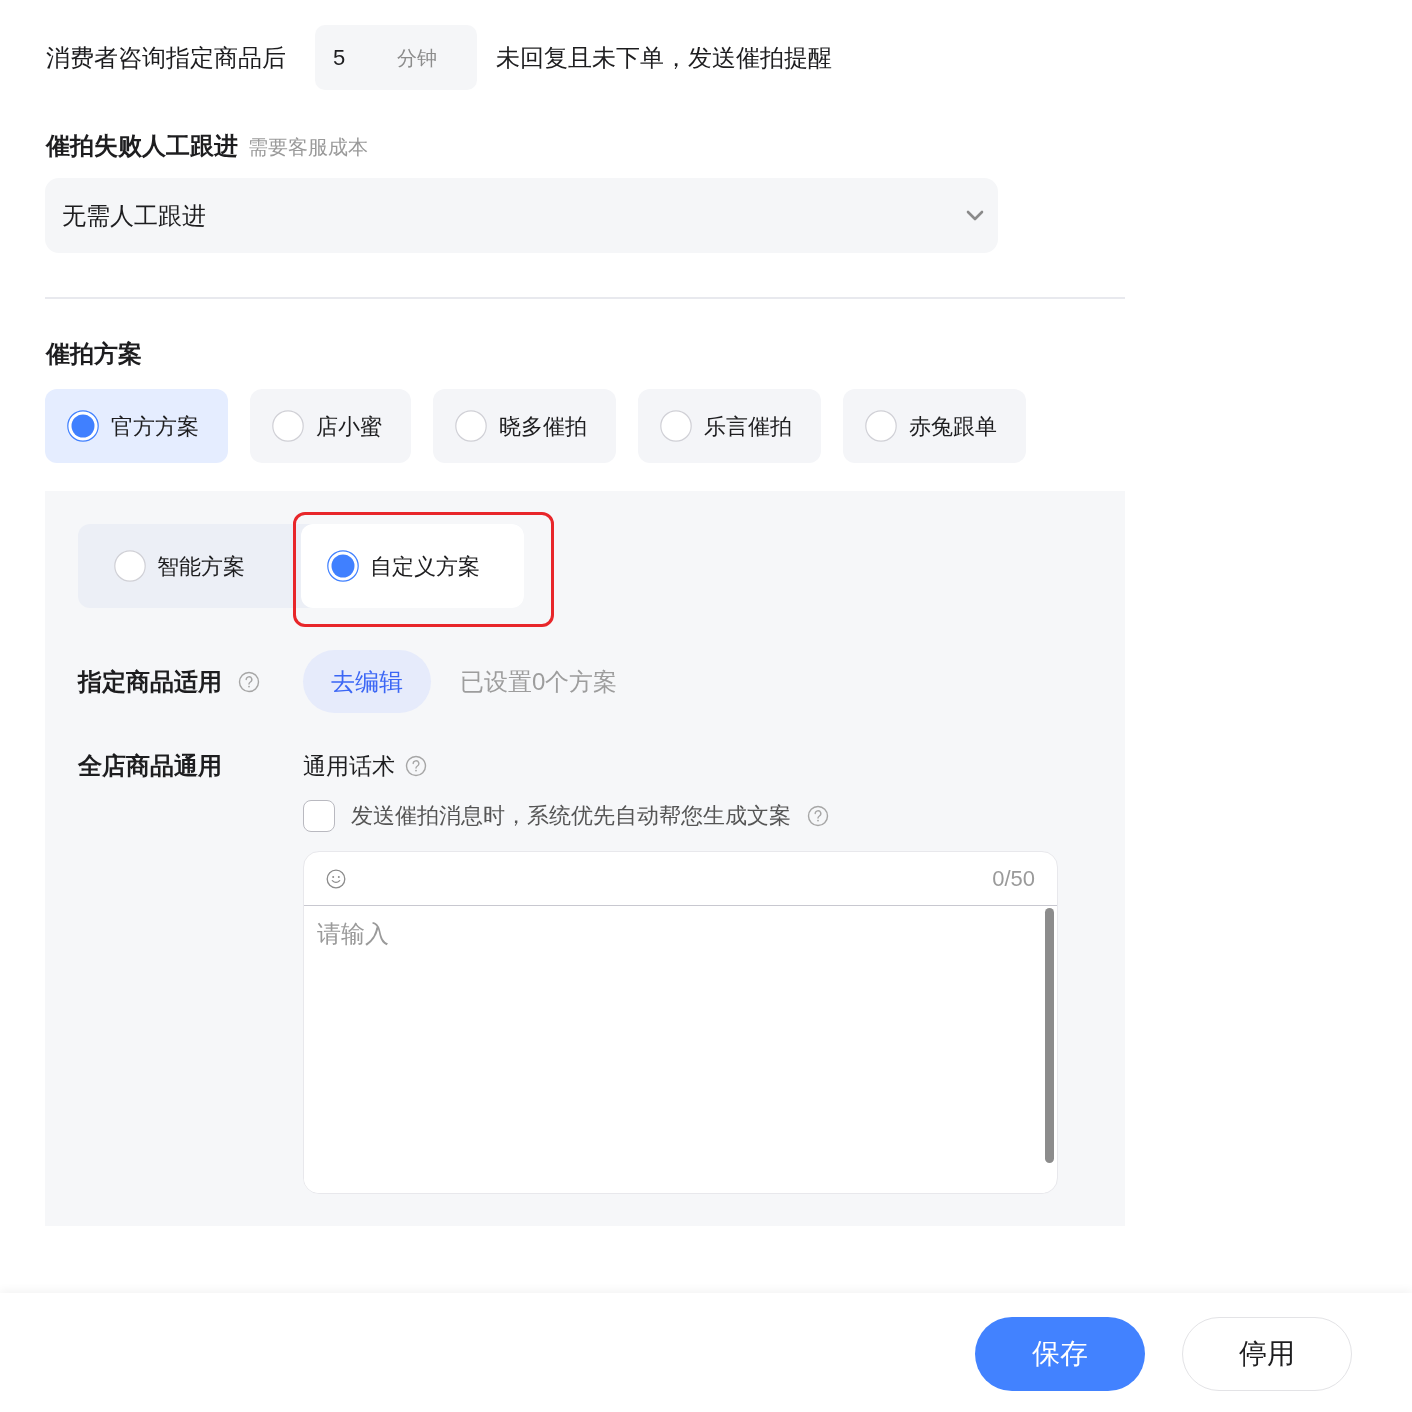  What do you see at coordinates (396, 57) in the screenshot?
I see `delay-input: 5 分钟` at bounding box center [396, 57].